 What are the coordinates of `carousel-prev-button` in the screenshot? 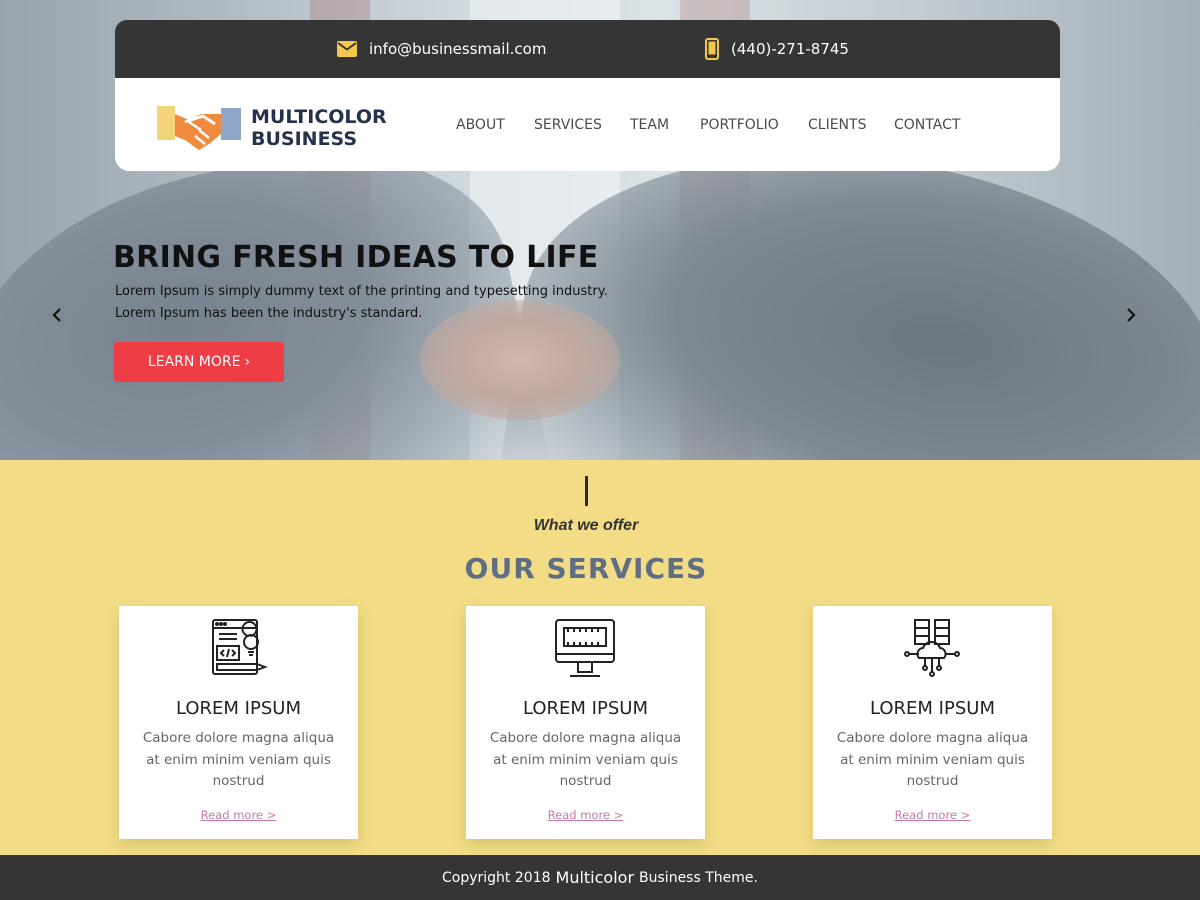 It's located at (57, 315).